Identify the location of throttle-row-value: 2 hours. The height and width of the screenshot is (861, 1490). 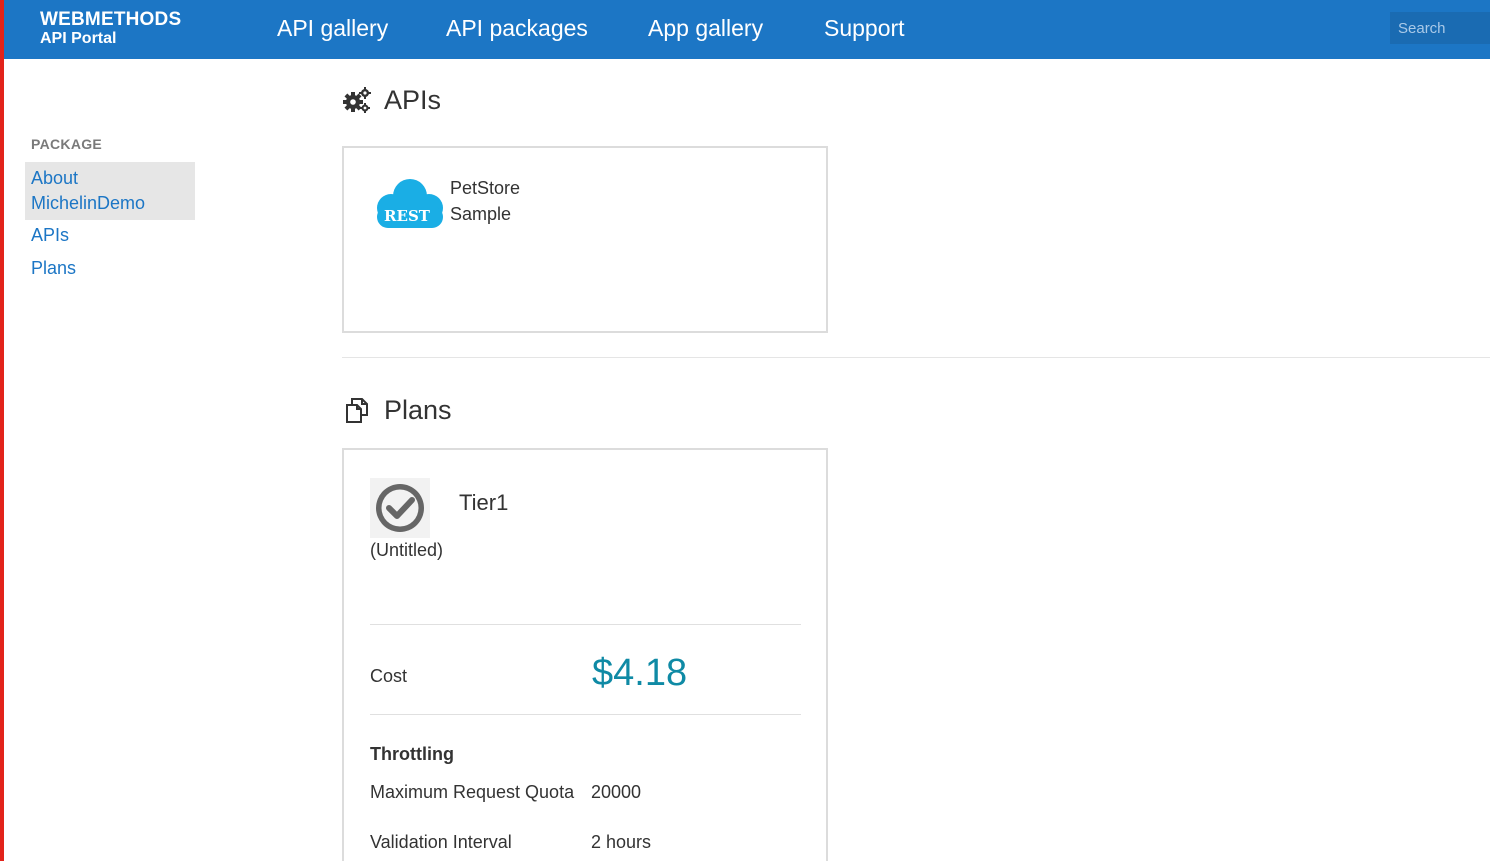
(621, 842).